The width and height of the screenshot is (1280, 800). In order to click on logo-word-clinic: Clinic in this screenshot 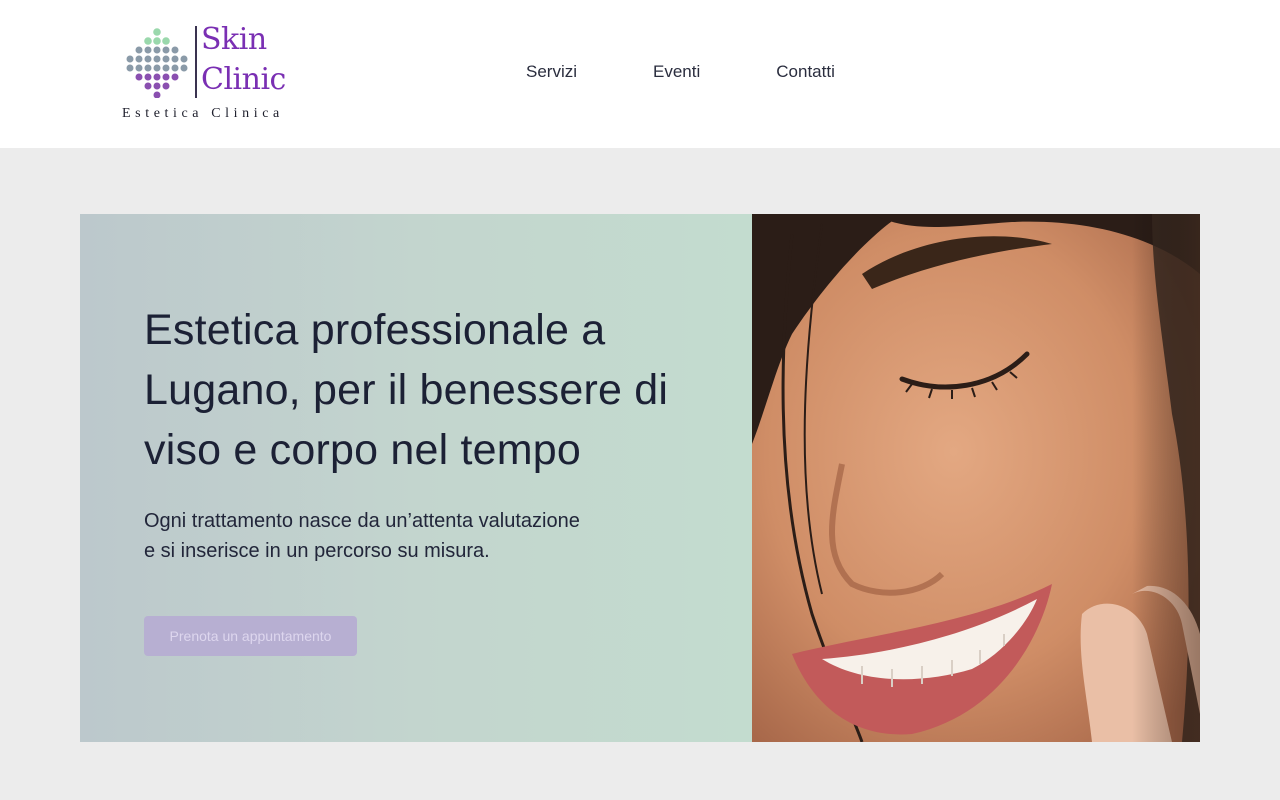, I will do `click(243, 79)`.